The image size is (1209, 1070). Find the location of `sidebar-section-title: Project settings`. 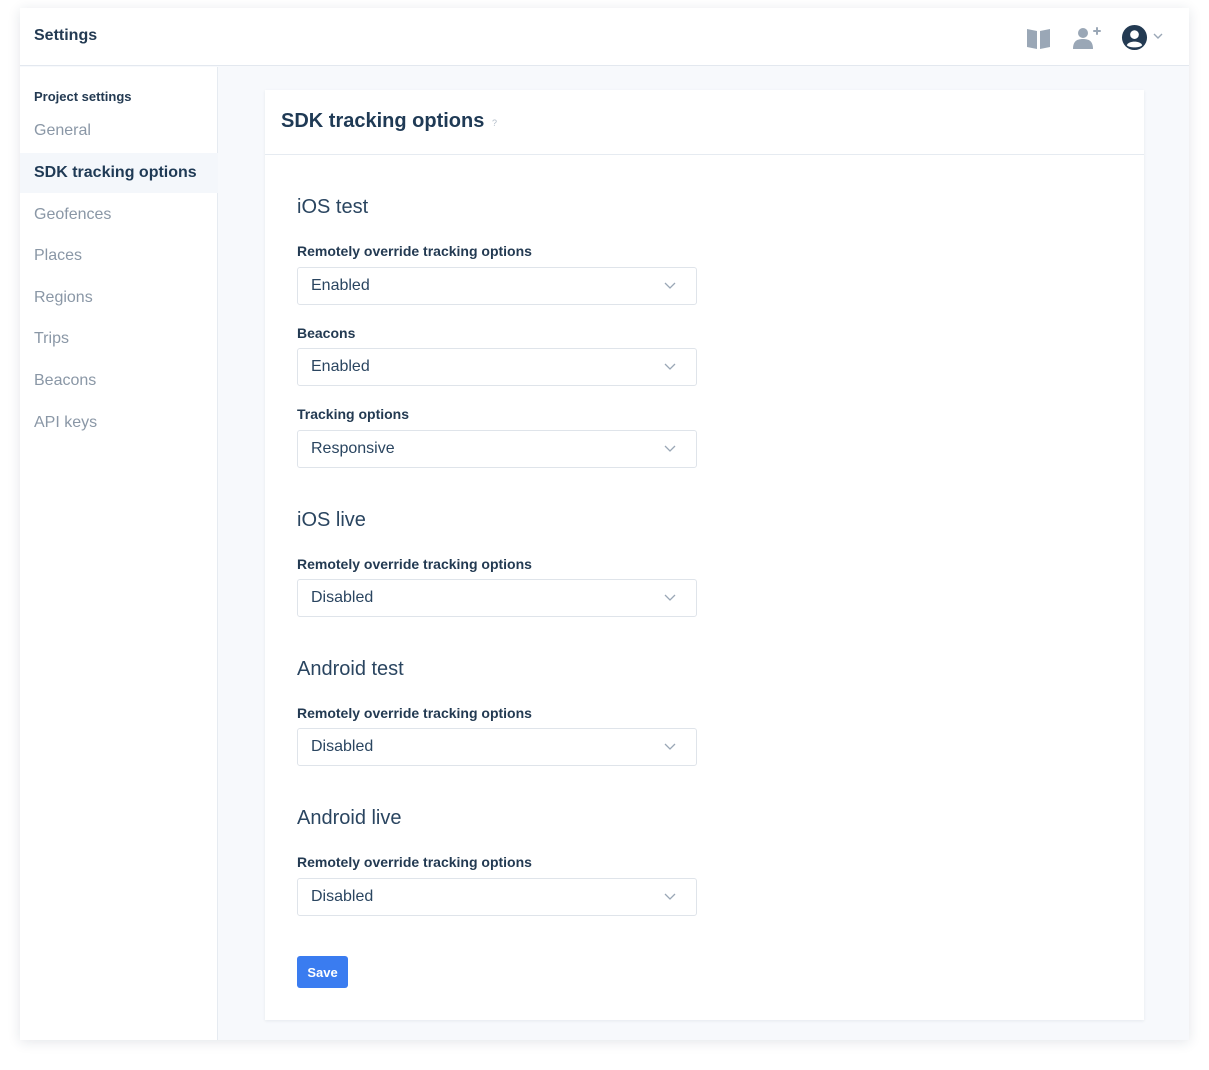

sidebar-section-title: Project settings is located at coordinates (83, 96).